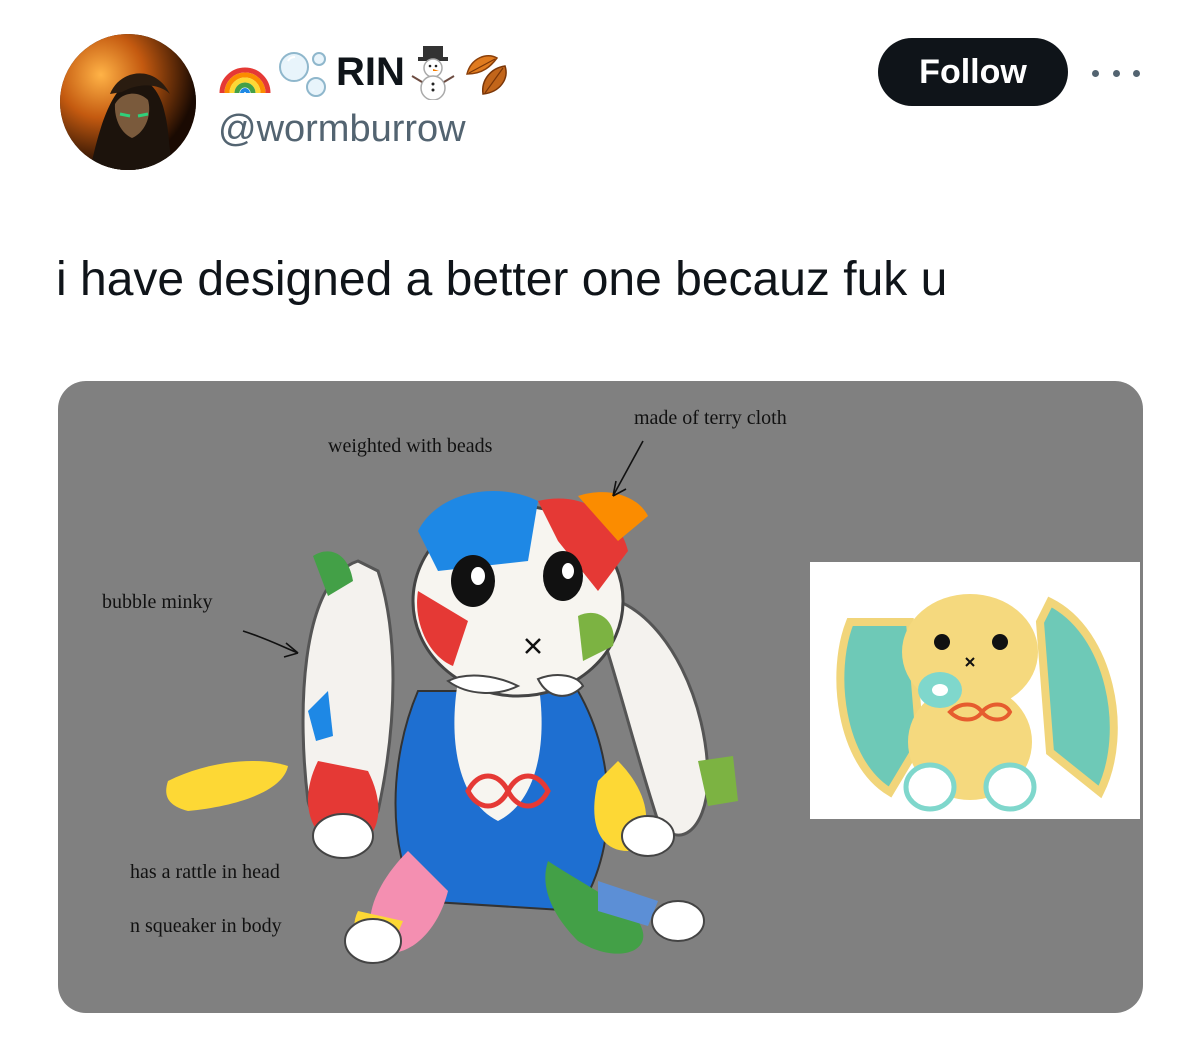 The width and height of the screenshot is (1200, 1059). I want to click on annotation-squeaker: n squeaker in body, so click(206, 926).